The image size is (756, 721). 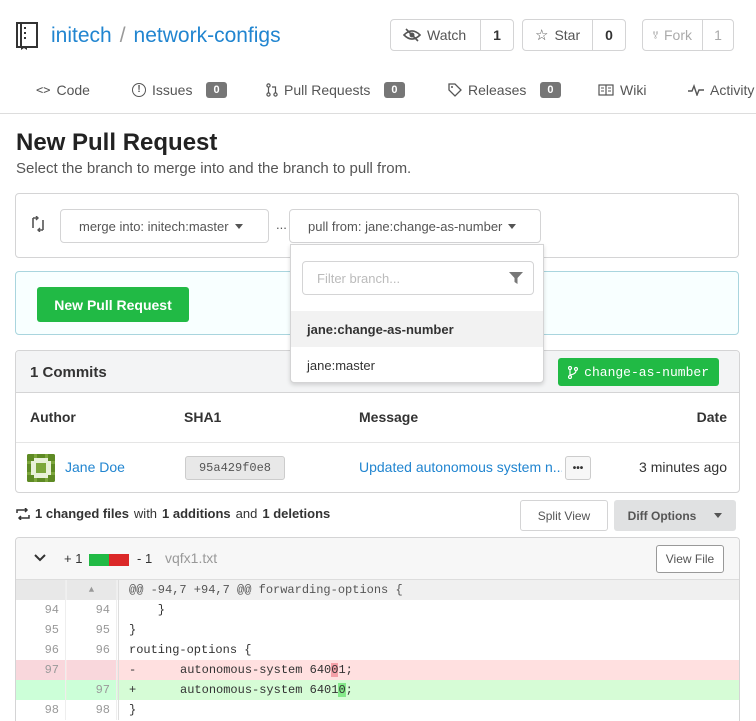 What do you see at coordinates (417, 365) in the screenshot?
I see `menu-item-branch: jane:master` at bounding box center [417, 365].